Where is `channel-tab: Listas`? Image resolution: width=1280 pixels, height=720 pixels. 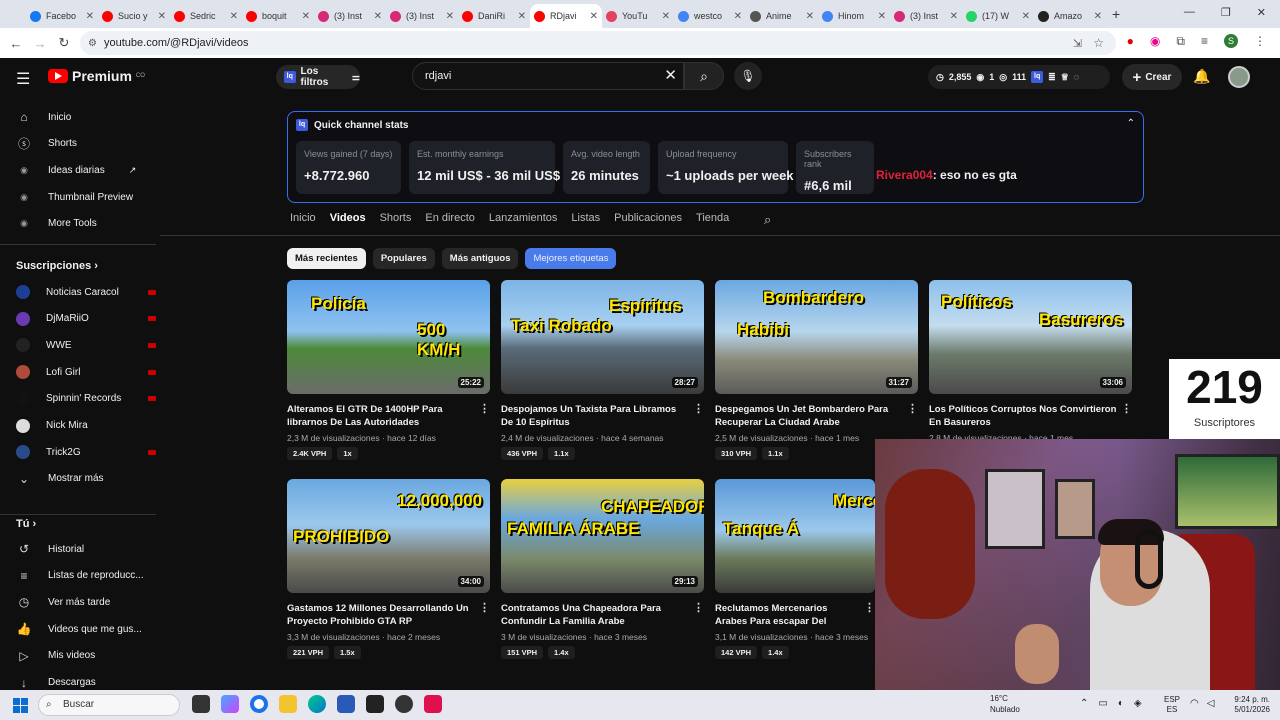 channel-tab: Listas is located at coordinates (585, 218).